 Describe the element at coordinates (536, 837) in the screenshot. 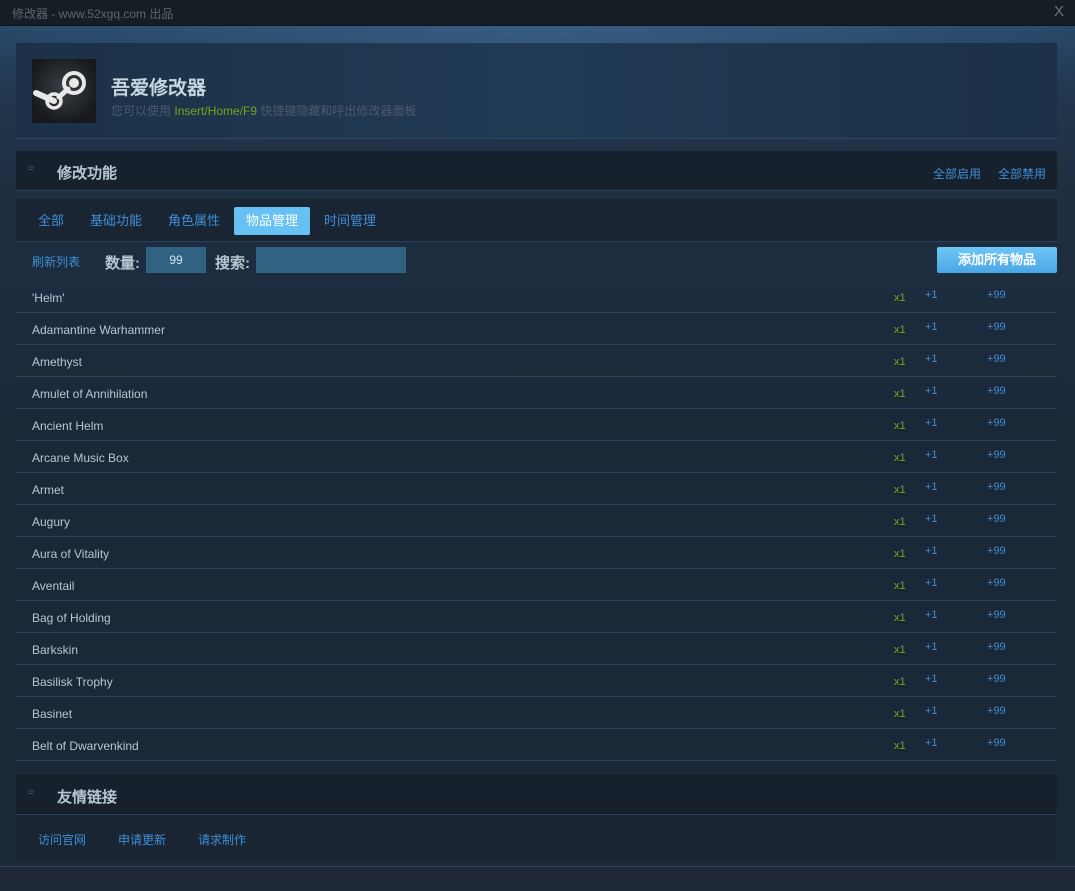

I see `links-row: 访问官网 申请更新 请求制作` at that location.